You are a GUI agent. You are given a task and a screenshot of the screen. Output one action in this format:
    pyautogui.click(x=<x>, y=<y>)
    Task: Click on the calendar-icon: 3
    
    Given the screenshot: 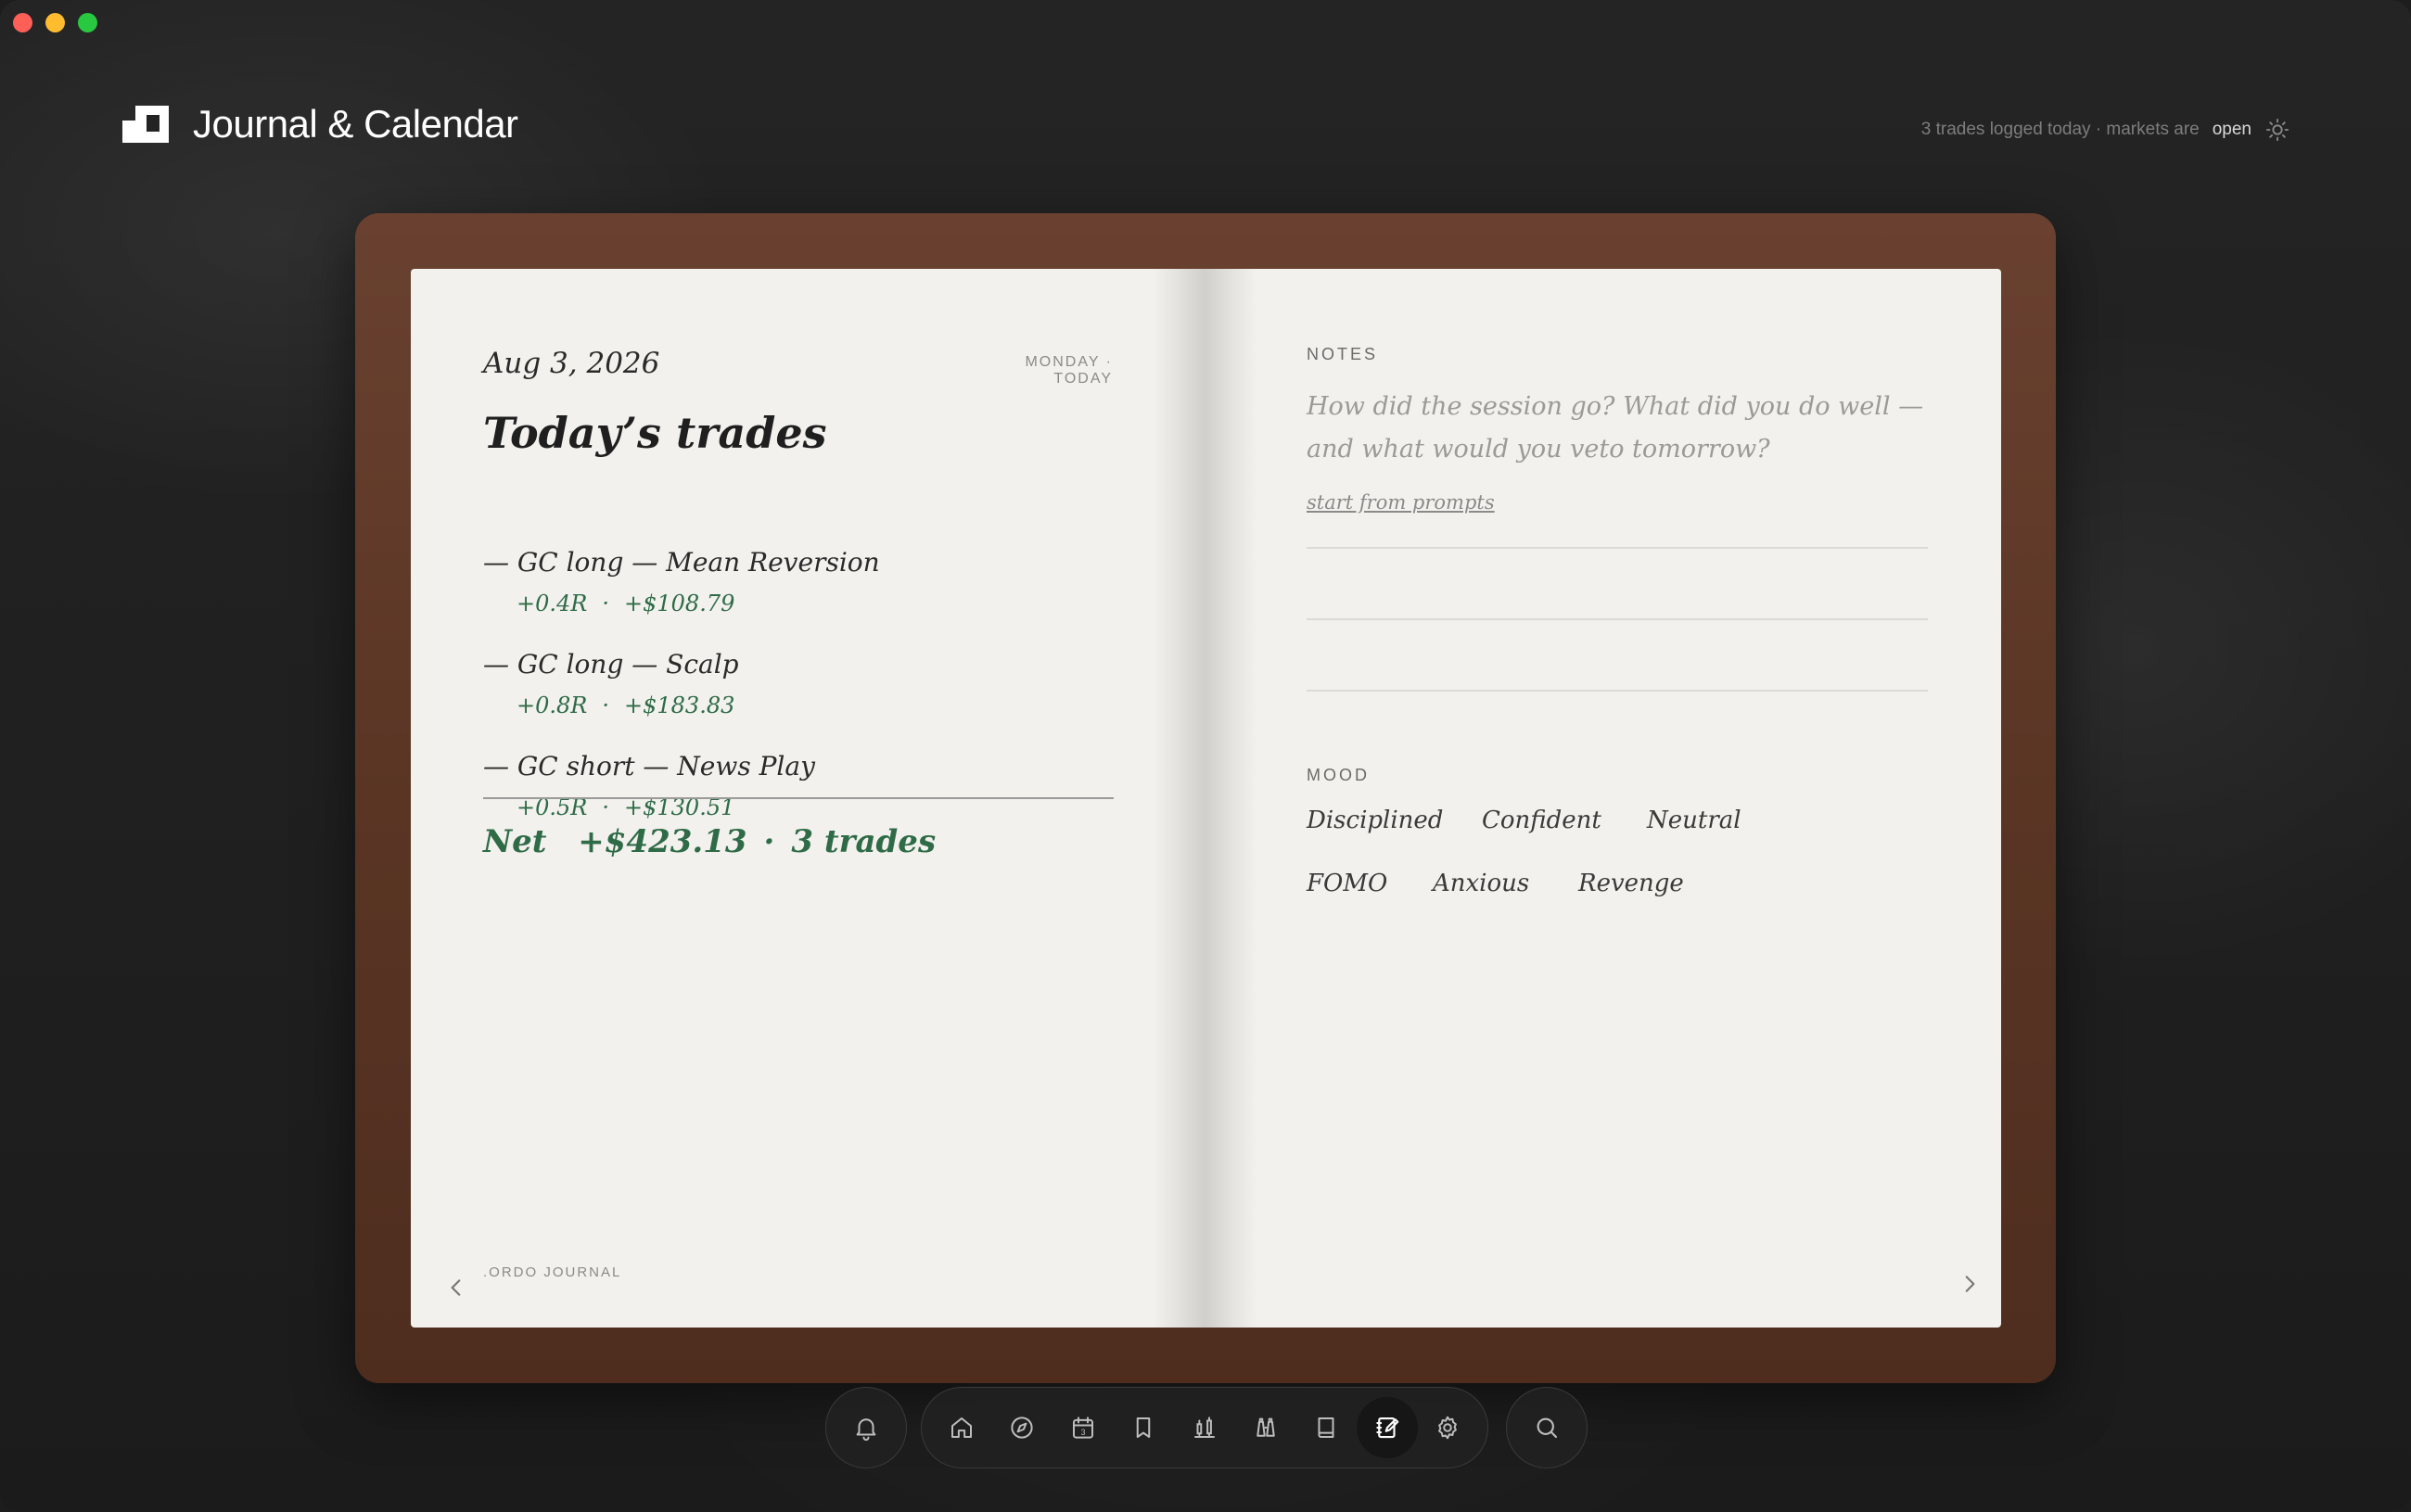 What is the action you would take?
    pyautogui.click(x=1082, y=1428)
    